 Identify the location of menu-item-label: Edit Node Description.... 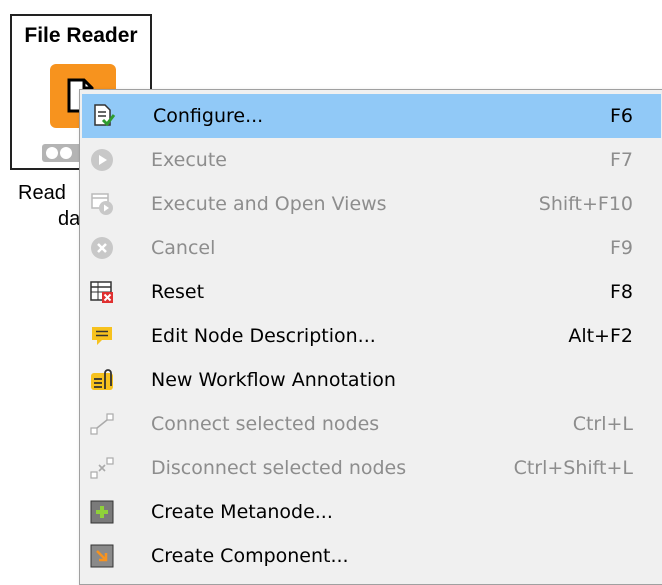
(263, 336).